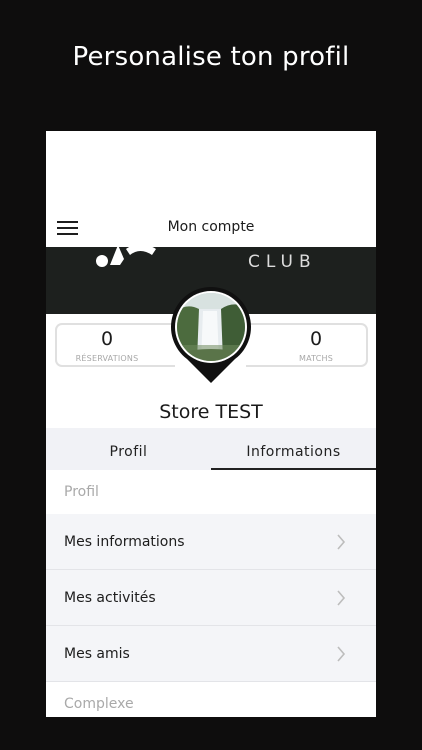  What do you see at coordinates (107, 358) in the screenshot?
I see `reservations-label: RÉSERVATIONS` at bounding box center [107, 358].